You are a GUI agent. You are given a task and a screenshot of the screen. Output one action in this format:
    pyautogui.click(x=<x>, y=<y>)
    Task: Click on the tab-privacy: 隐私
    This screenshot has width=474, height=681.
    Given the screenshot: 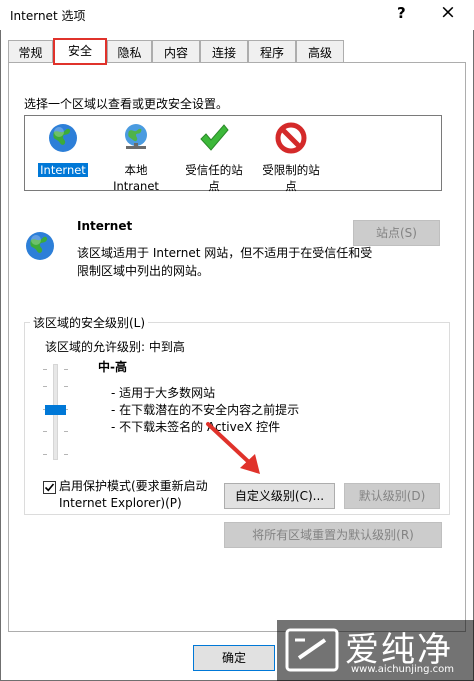 What is the action you would take?
    pyautogui.click(x=129, y=51)
    